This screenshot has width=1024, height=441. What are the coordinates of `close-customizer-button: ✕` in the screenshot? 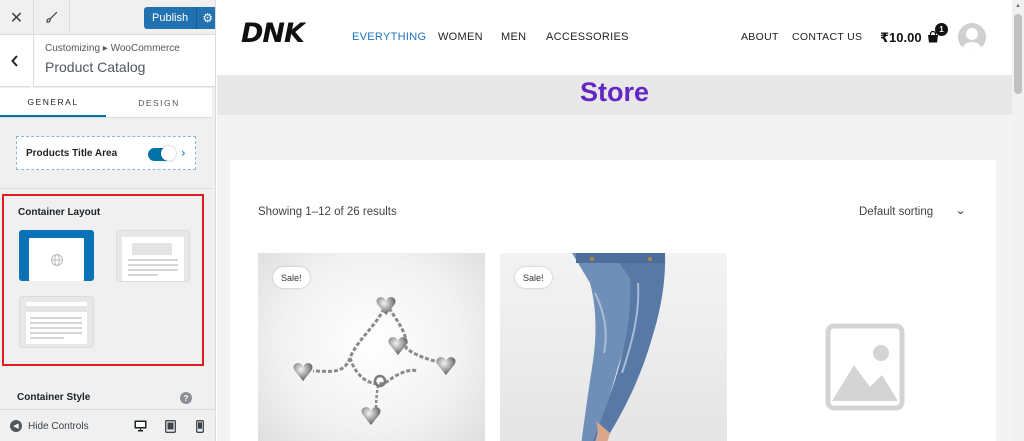 It's located at (17, 17).